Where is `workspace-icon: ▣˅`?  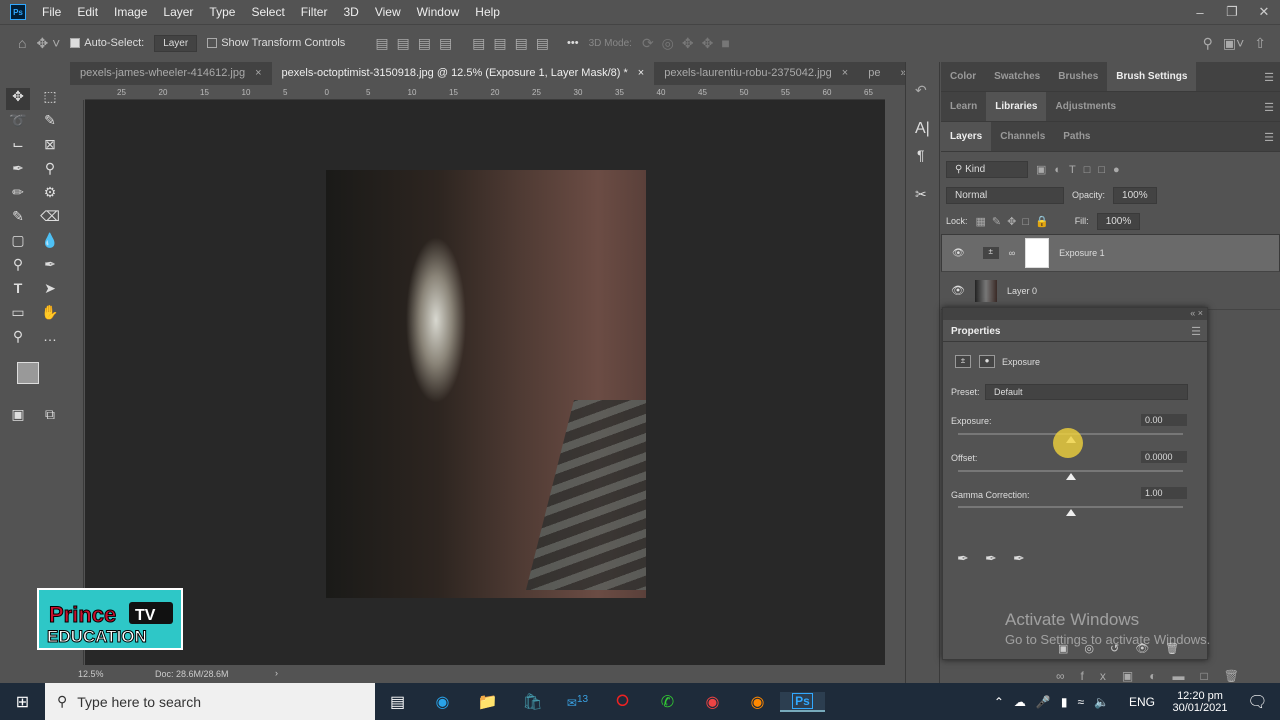
workspace-icon: ▣˅ is located at coordinates (1233, 43).